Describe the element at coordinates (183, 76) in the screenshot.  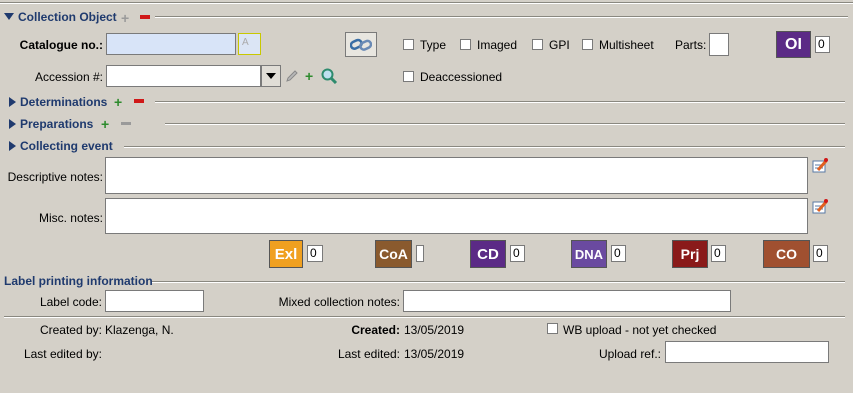
I see `accession-field` at that location.